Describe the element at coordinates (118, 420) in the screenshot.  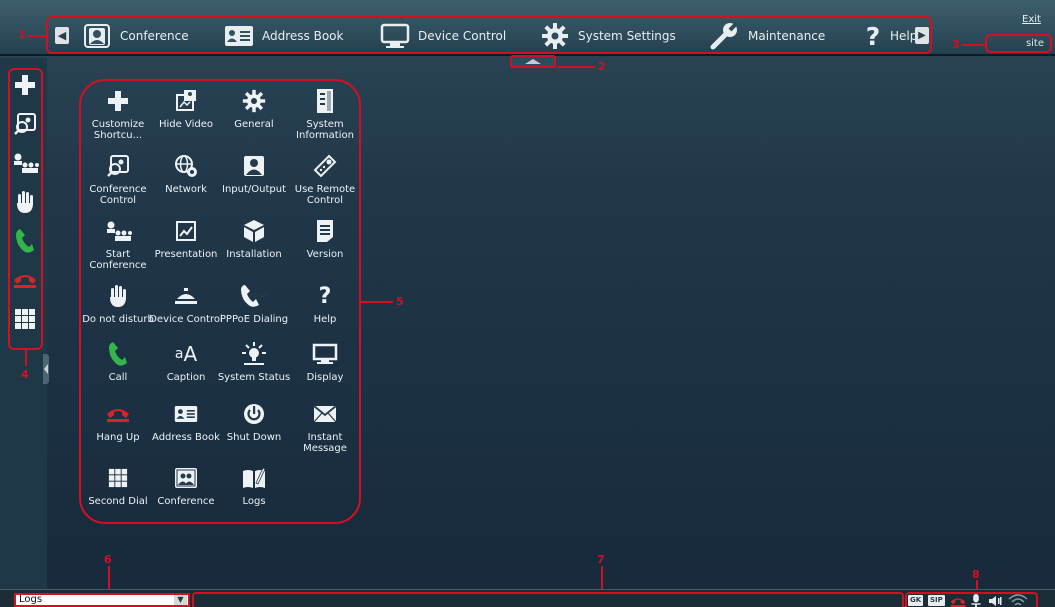
I see `shortcut-hang-up: Hang Up` at that location.